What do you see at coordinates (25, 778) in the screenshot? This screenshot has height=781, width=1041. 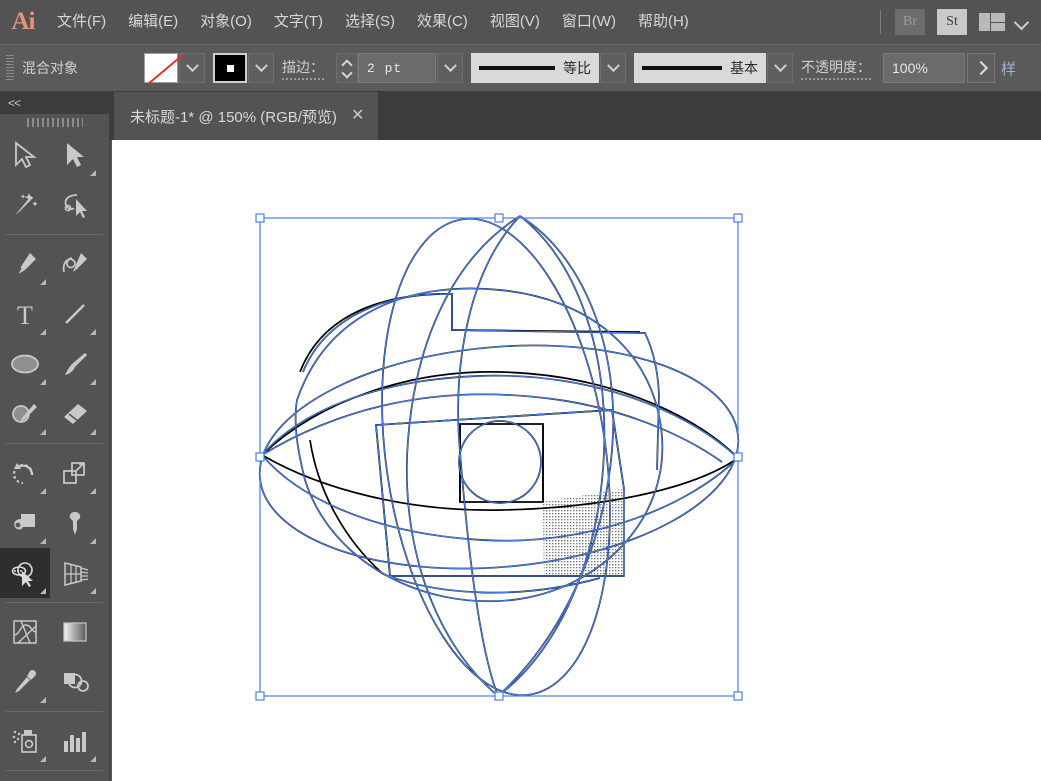 I see `artboard-tool` at bounding box center [25, 778].